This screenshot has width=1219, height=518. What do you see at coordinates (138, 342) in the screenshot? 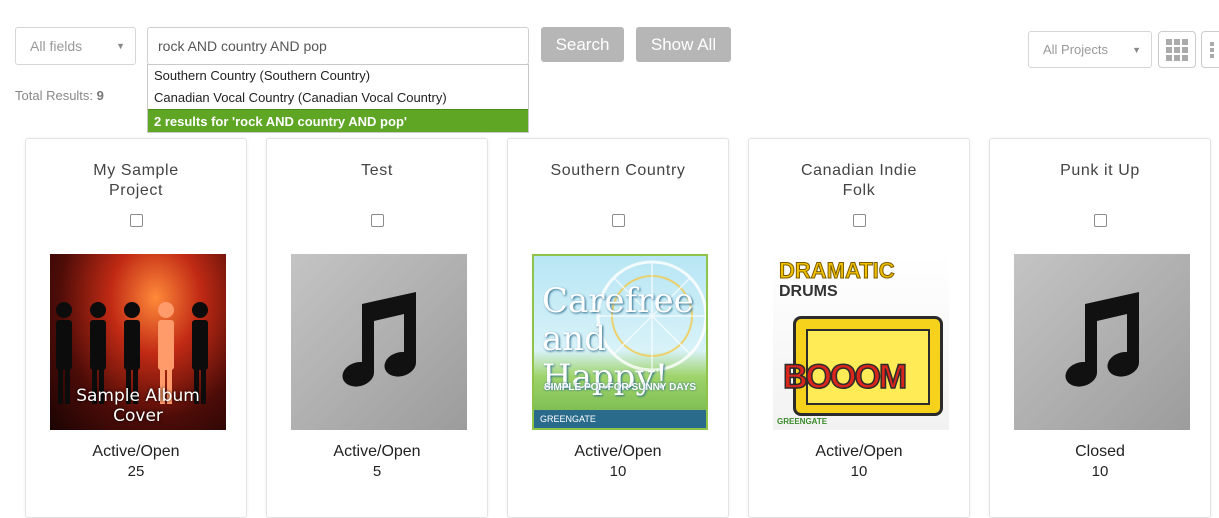
I see `album-cover: Sample Album Cover` at bounding box center [138, 342].